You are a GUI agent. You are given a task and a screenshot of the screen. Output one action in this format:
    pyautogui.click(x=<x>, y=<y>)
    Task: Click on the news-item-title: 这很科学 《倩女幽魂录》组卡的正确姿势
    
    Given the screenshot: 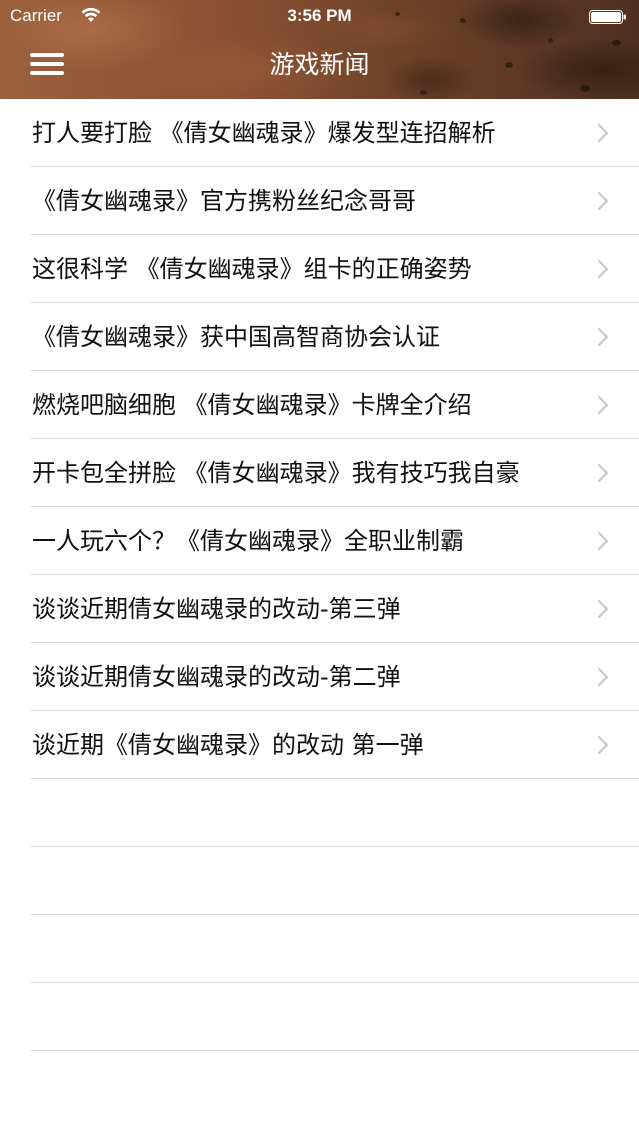 What is the action you would take?
    pyautogui.click(x=252, y=269)
    